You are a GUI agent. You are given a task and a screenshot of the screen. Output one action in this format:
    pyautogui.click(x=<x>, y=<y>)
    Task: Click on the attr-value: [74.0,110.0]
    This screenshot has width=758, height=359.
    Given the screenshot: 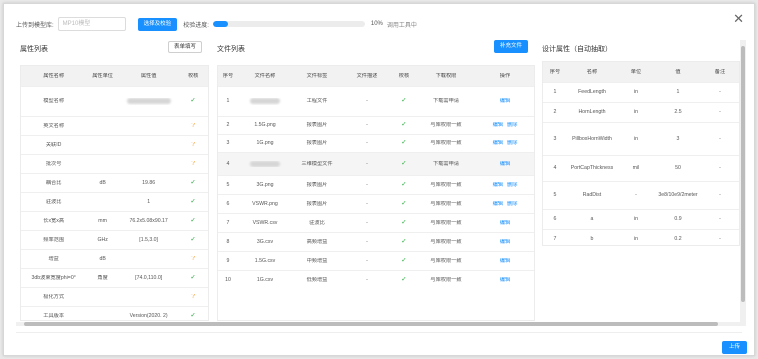 What is the action you would take?
    pyautogui.click(x=148, y=278)
    